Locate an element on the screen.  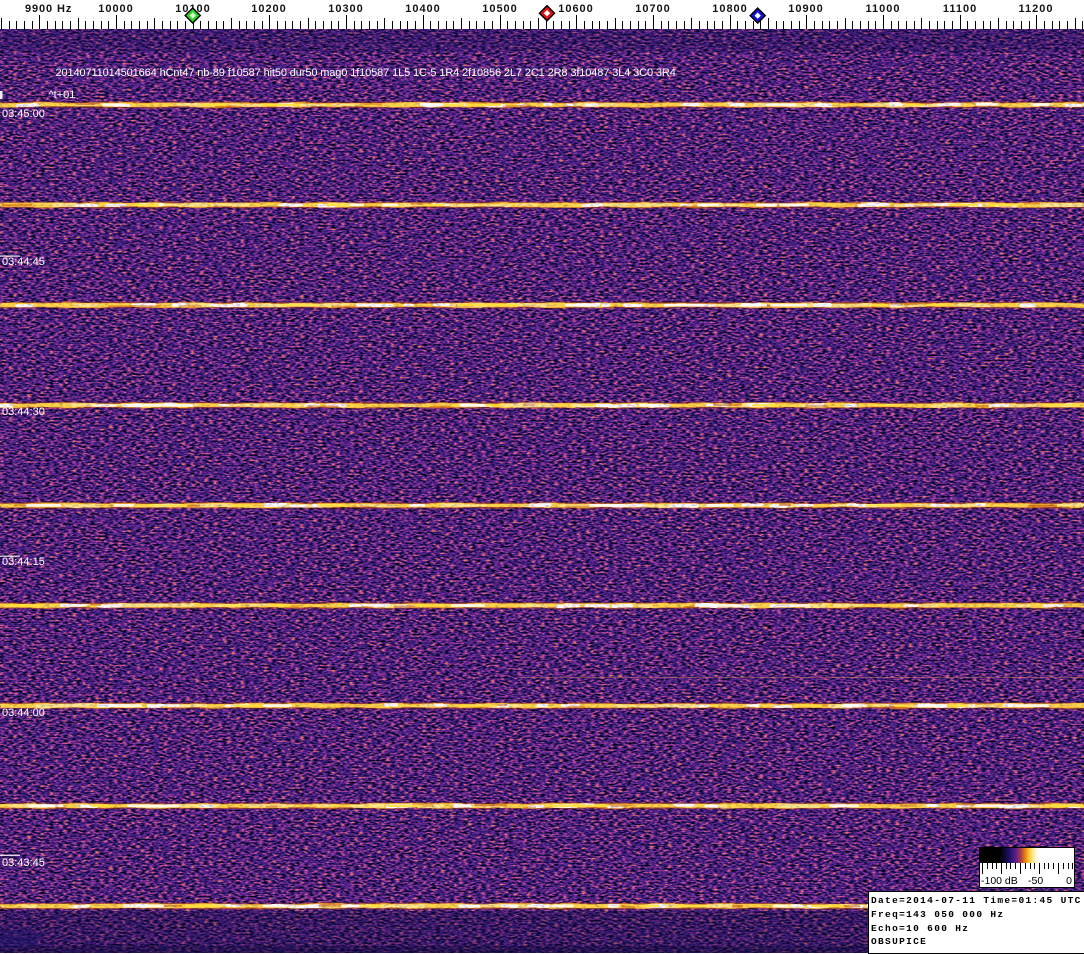
svg-text: 9900 Hz is located at coordinates (48, 9).